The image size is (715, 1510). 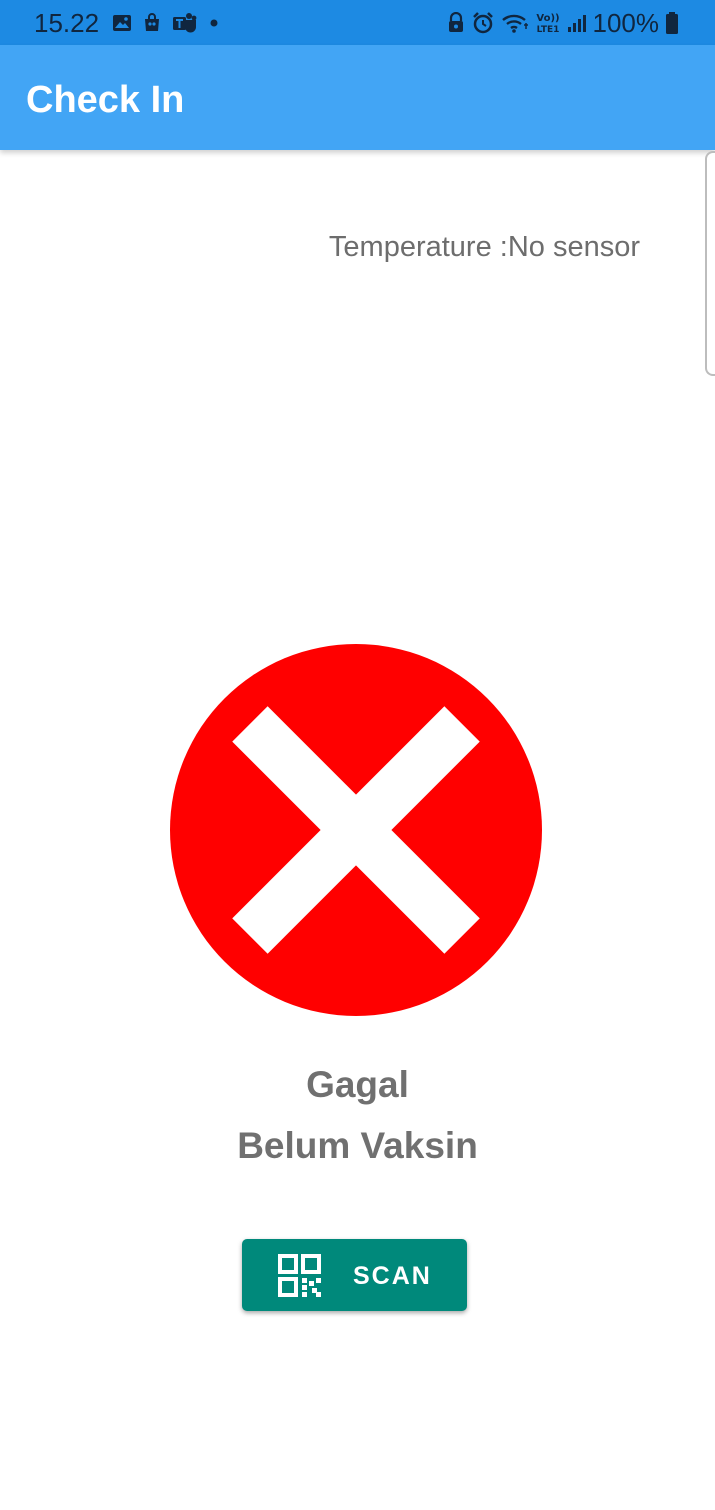 I want to click on qr-code-icon, so click(x=299, y=1275).